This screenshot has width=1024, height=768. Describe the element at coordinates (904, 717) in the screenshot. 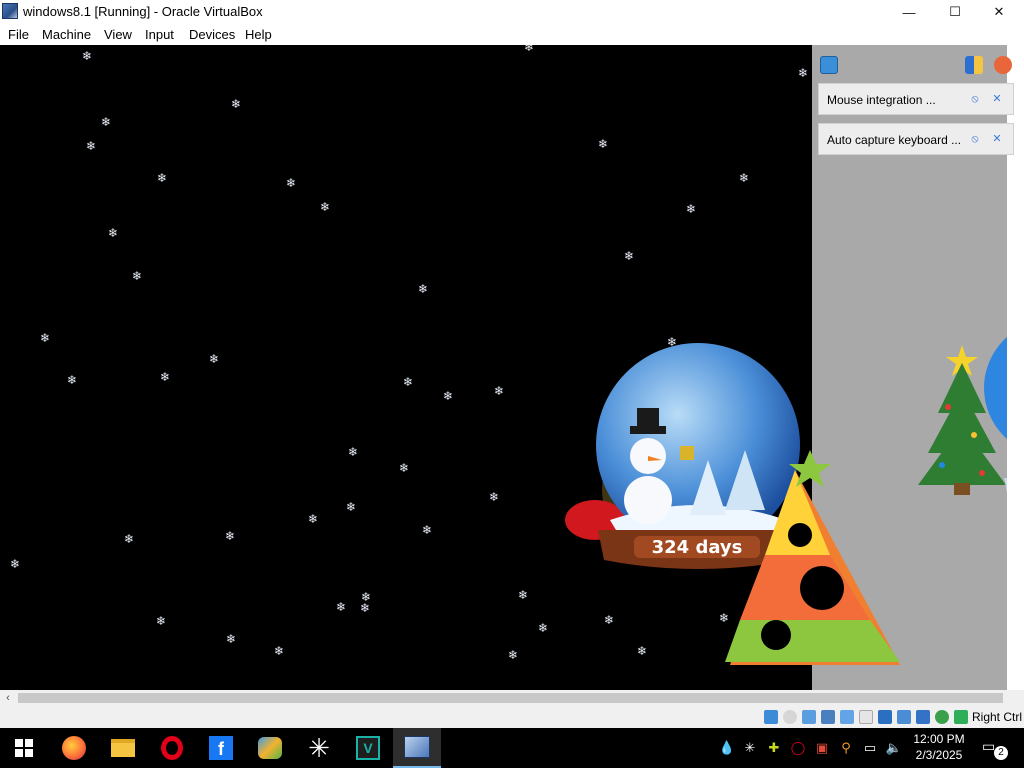

I see `video-capture-icon` at that location.